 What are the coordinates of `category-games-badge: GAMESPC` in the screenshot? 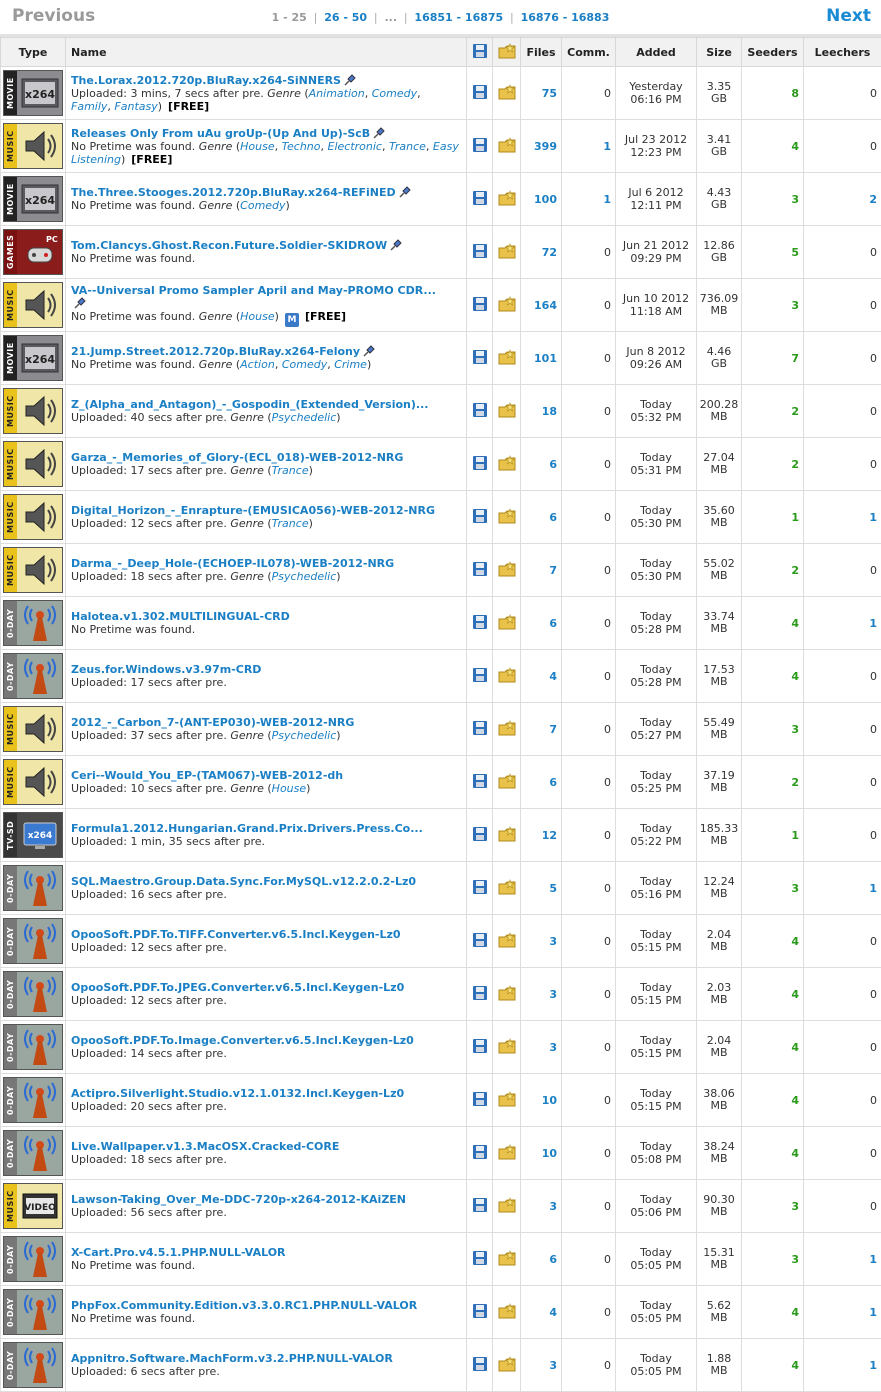 It's located at (33, 252).